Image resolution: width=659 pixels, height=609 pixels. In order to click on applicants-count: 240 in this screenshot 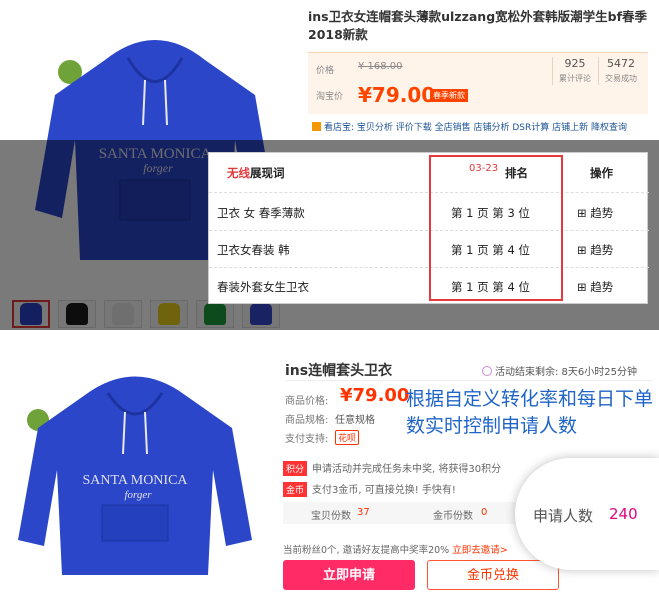, I will do `click(623, 514)`.